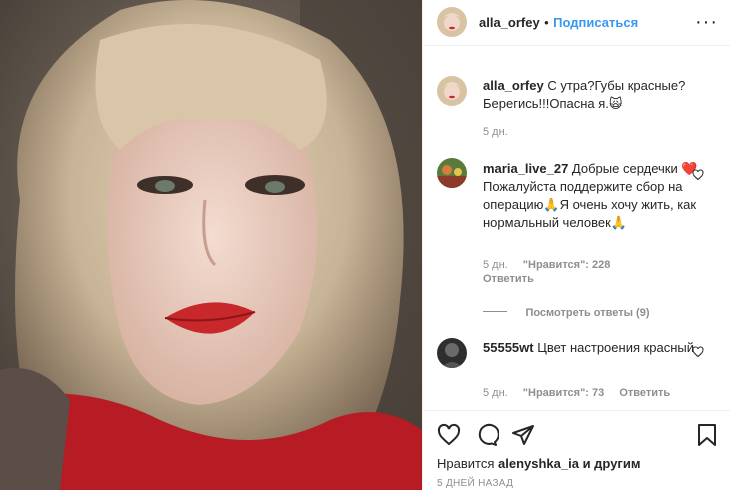  I want to click on comment-meta: 5 дн. "Нравится": 73 Ответить, so click(576, 393).